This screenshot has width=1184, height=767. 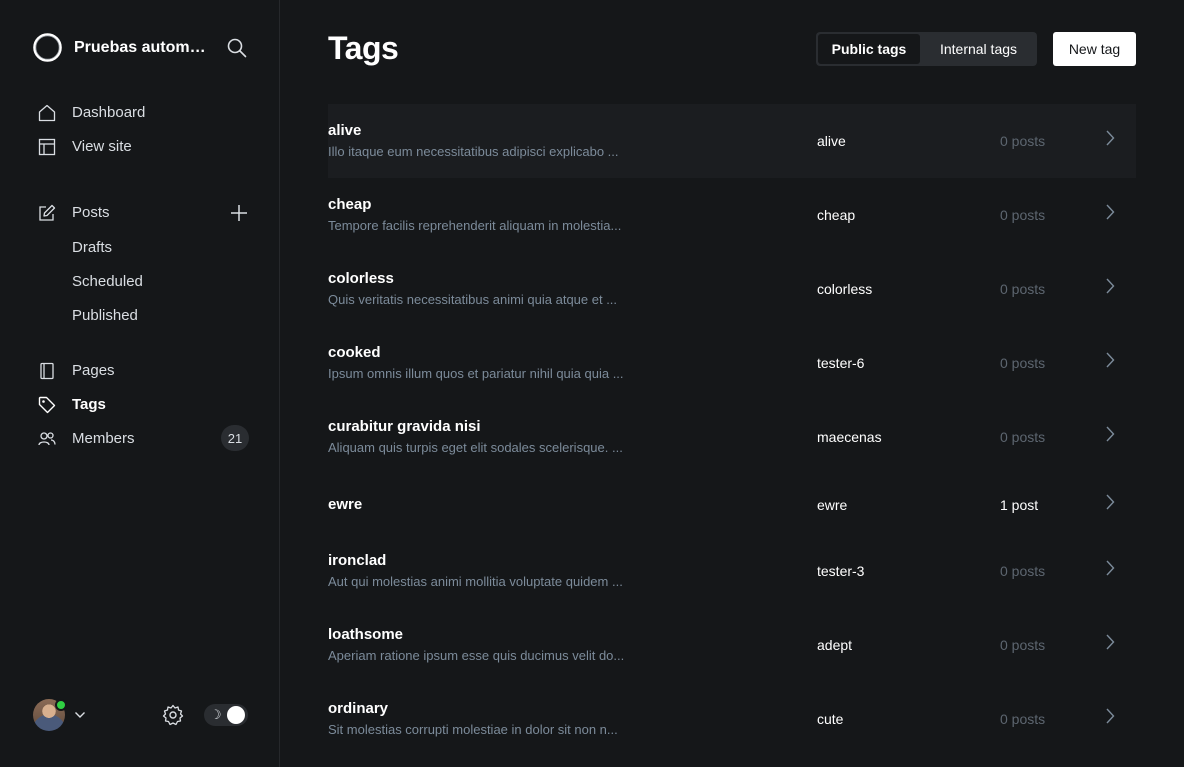 I want to click on home-icon, so click(x=47, y=113).